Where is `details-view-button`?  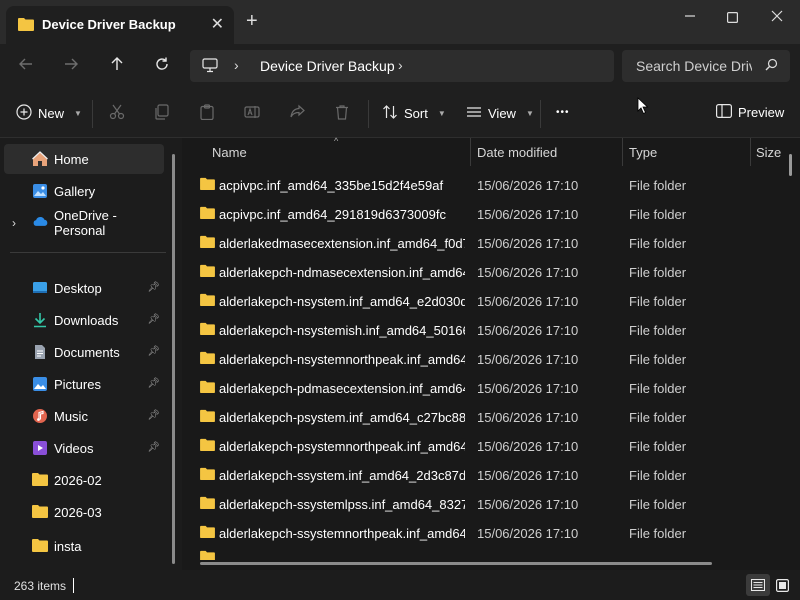 details-view-button is located at coordinates (758, 585).